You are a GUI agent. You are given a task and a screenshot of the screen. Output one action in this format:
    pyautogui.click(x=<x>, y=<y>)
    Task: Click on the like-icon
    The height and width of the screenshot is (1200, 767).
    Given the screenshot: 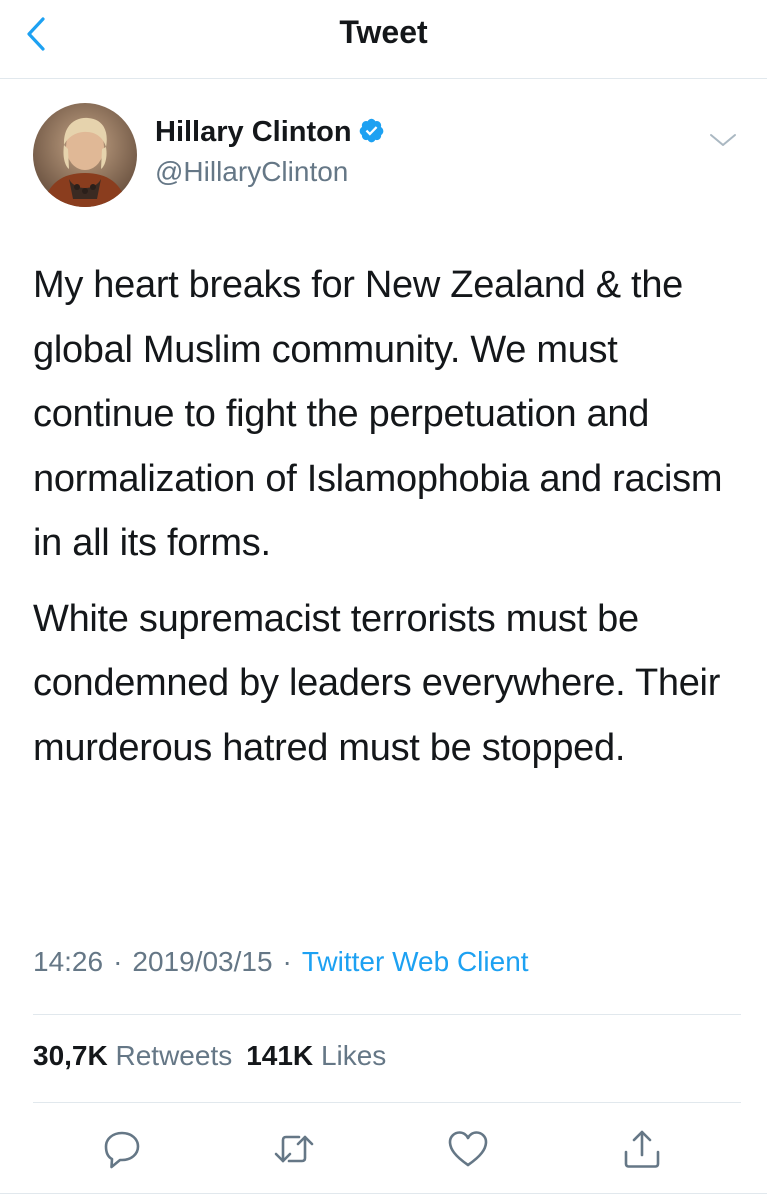 What is the action you would take?
    pyautogui.click(x=468, y=1149)
    